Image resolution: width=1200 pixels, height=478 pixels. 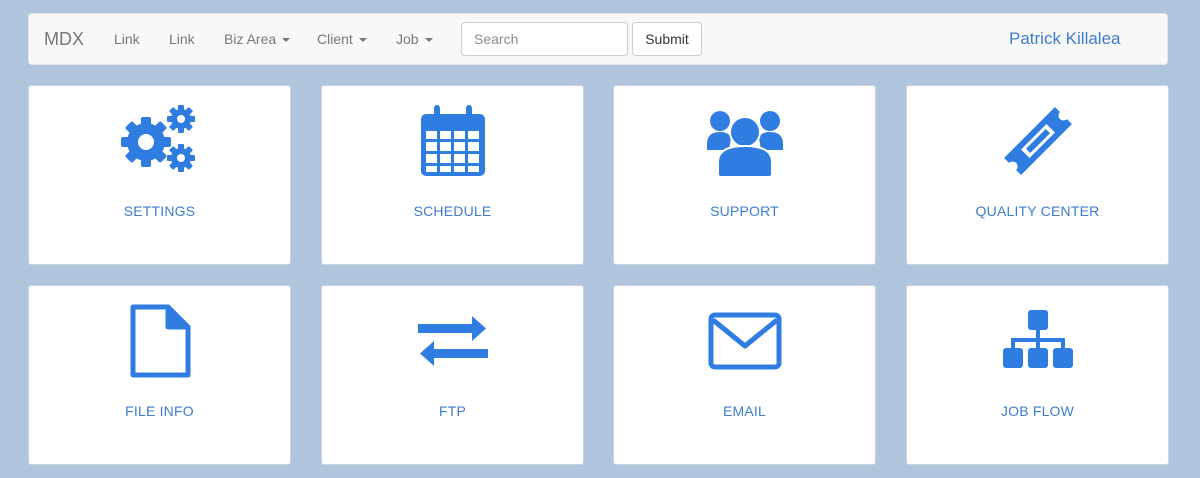 What do you see at coordinates (1037, 141) in the screenshot?
I see `ticket-icon` at bounding box center [1037, 141].